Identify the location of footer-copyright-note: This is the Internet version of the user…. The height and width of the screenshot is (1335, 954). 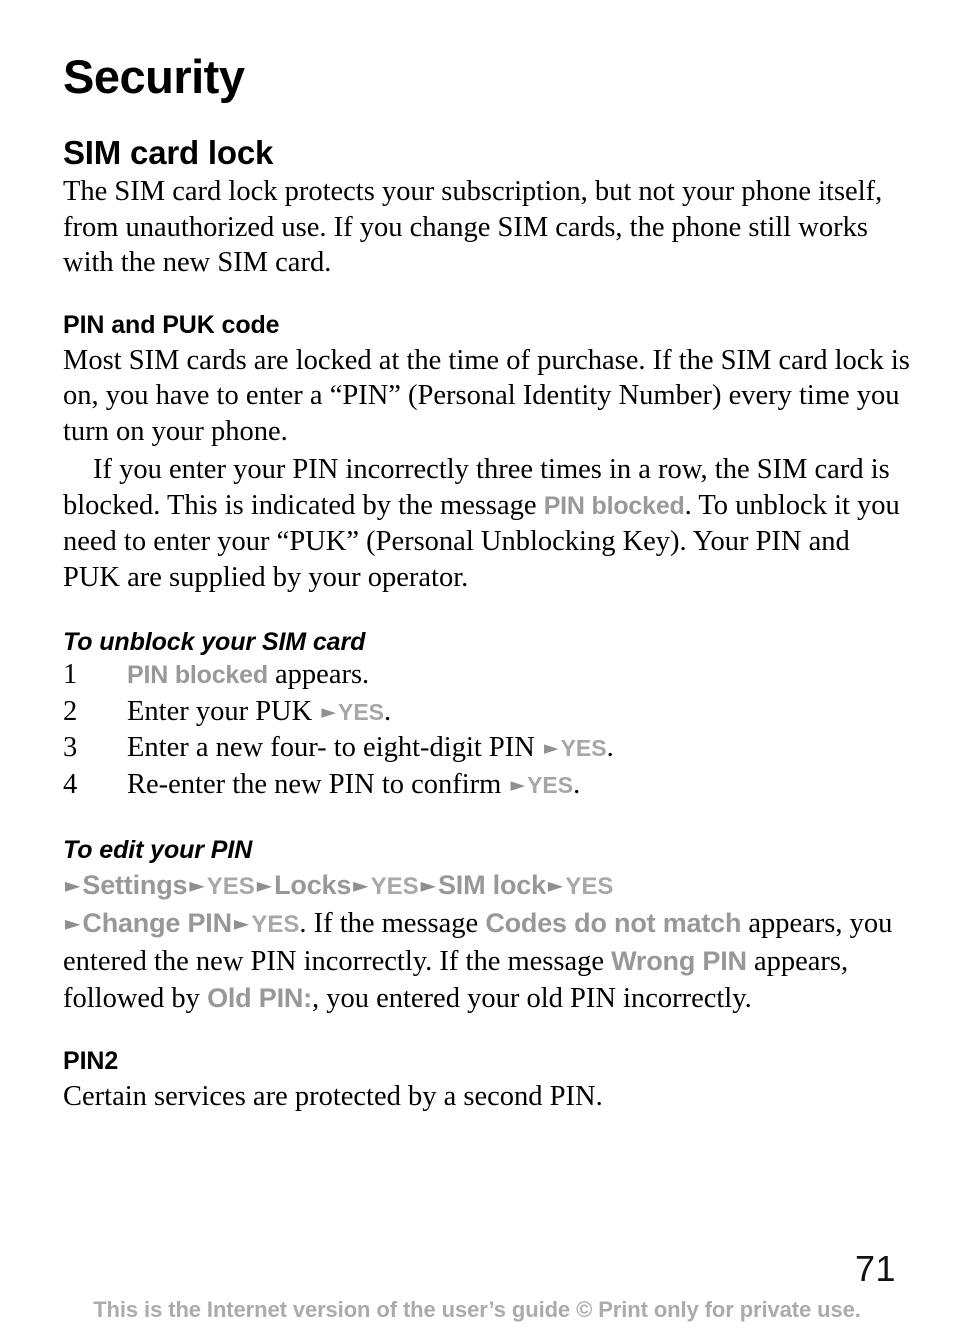
(477, 1309).